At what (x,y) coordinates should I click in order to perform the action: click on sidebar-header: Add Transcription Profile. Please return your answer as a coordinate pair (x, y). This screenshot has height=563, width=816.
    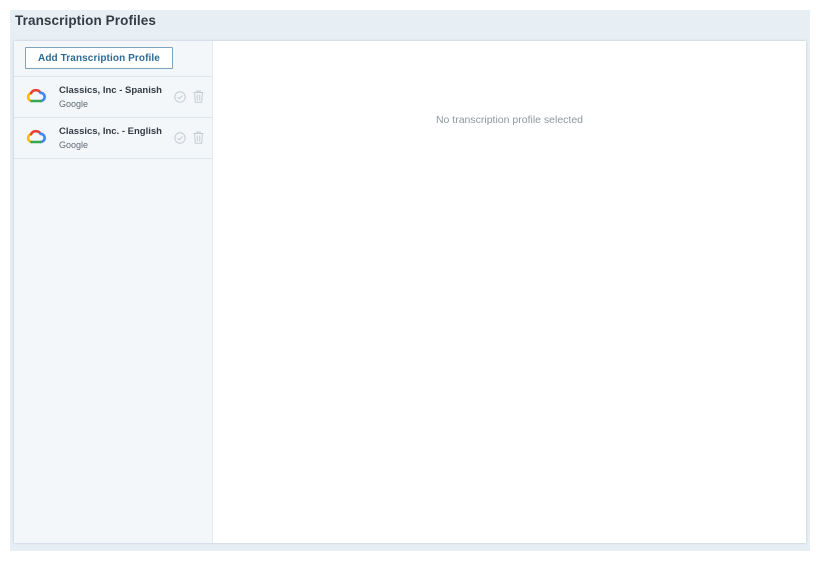
    Looking at the image, I should click on (113, 59).